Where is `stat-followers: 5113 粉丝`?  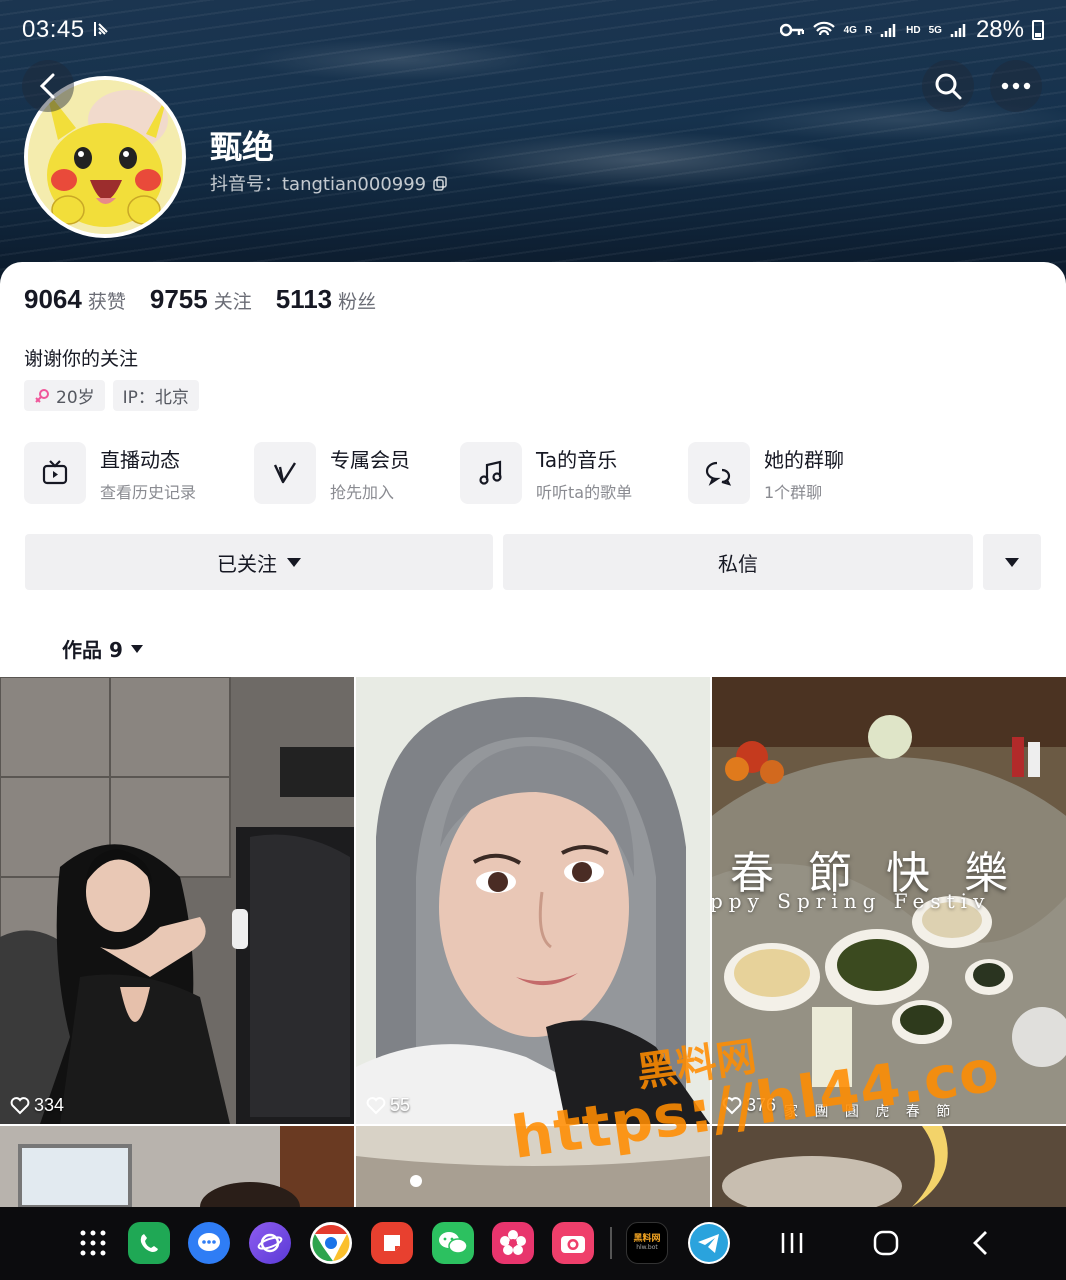
stat-followers: 5113 粉丝 is located at coordinates (326, 299).